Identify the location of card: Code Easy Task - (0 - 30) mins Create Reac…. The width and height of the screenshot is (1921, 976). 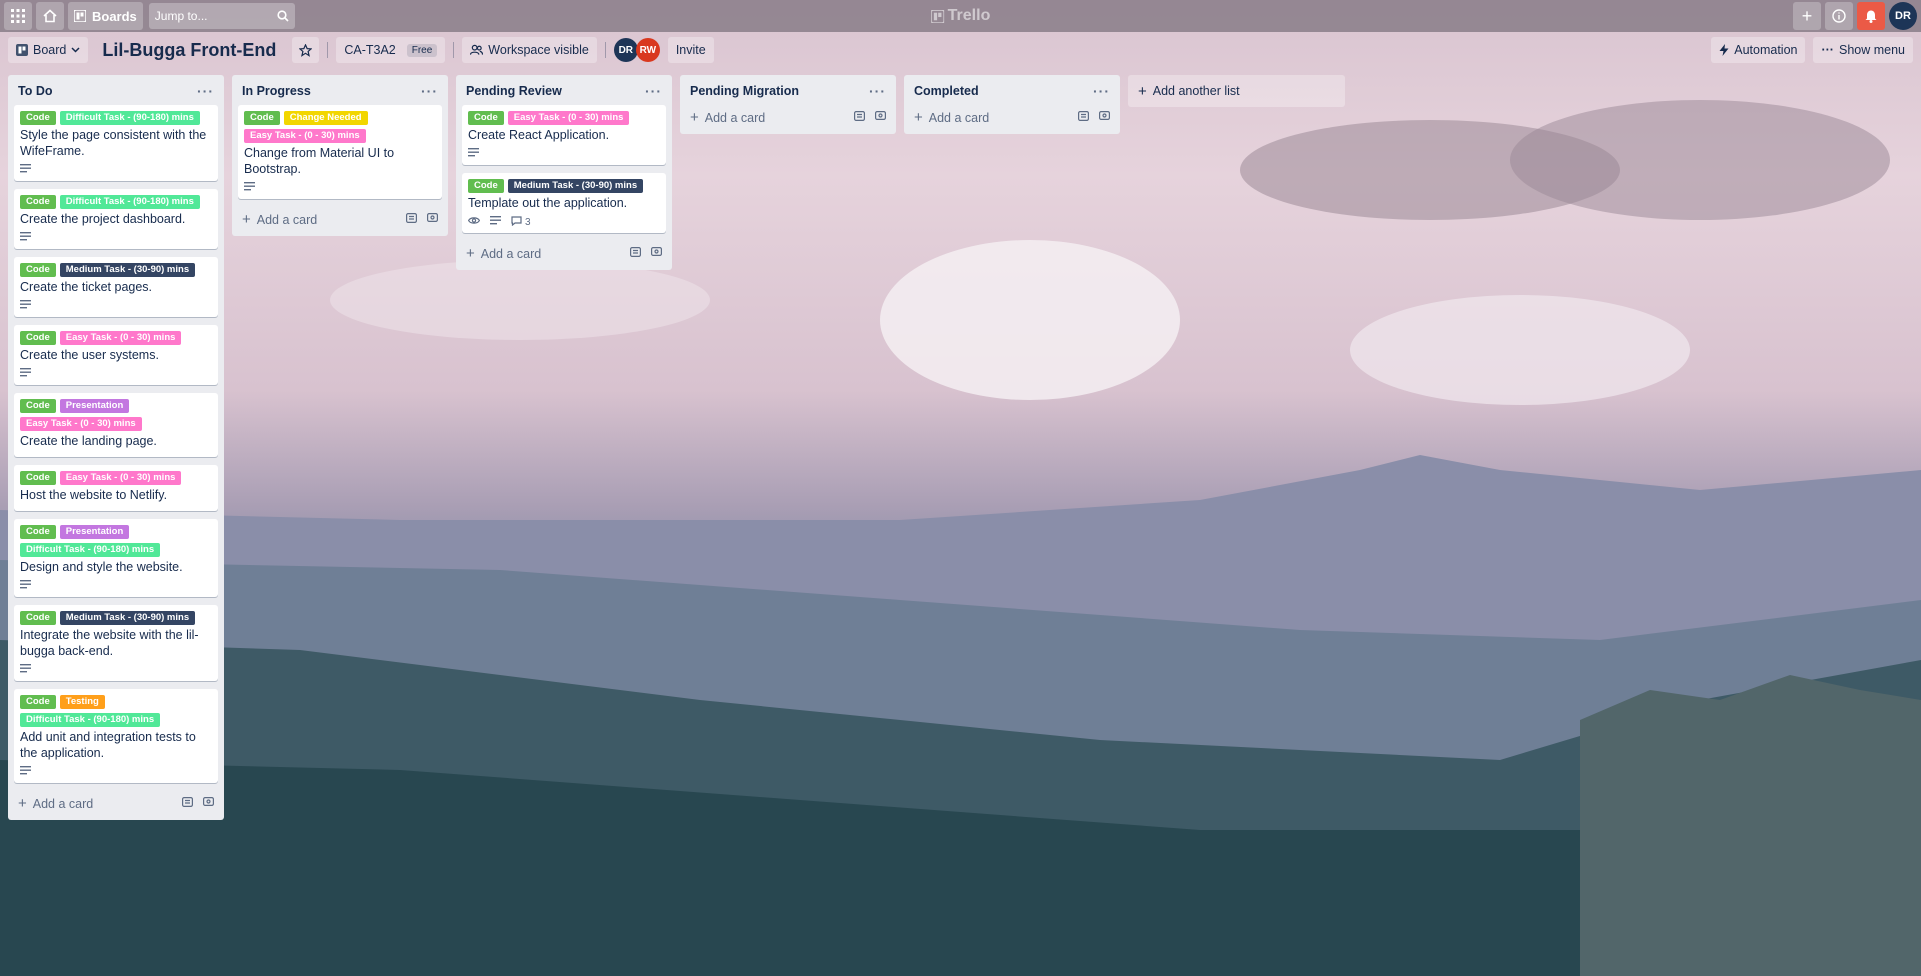
(564, 135).